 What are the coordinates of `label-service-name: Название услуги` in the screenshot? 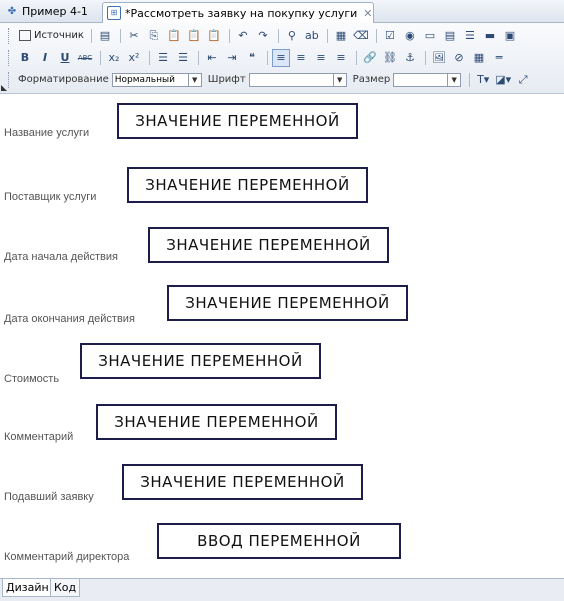 It's located at (47, 133).